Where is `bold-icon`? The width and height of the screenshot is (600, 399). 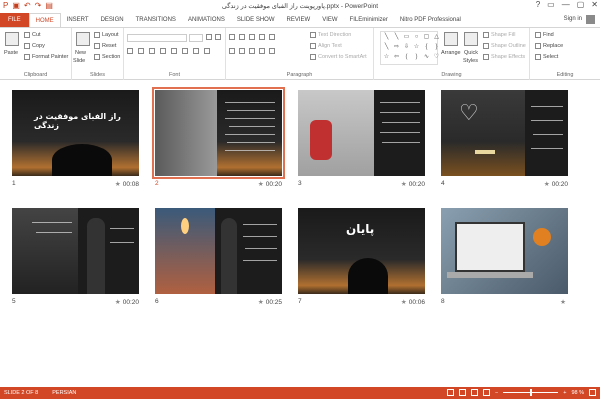
bold-icon is located at coordinates (130, 51).